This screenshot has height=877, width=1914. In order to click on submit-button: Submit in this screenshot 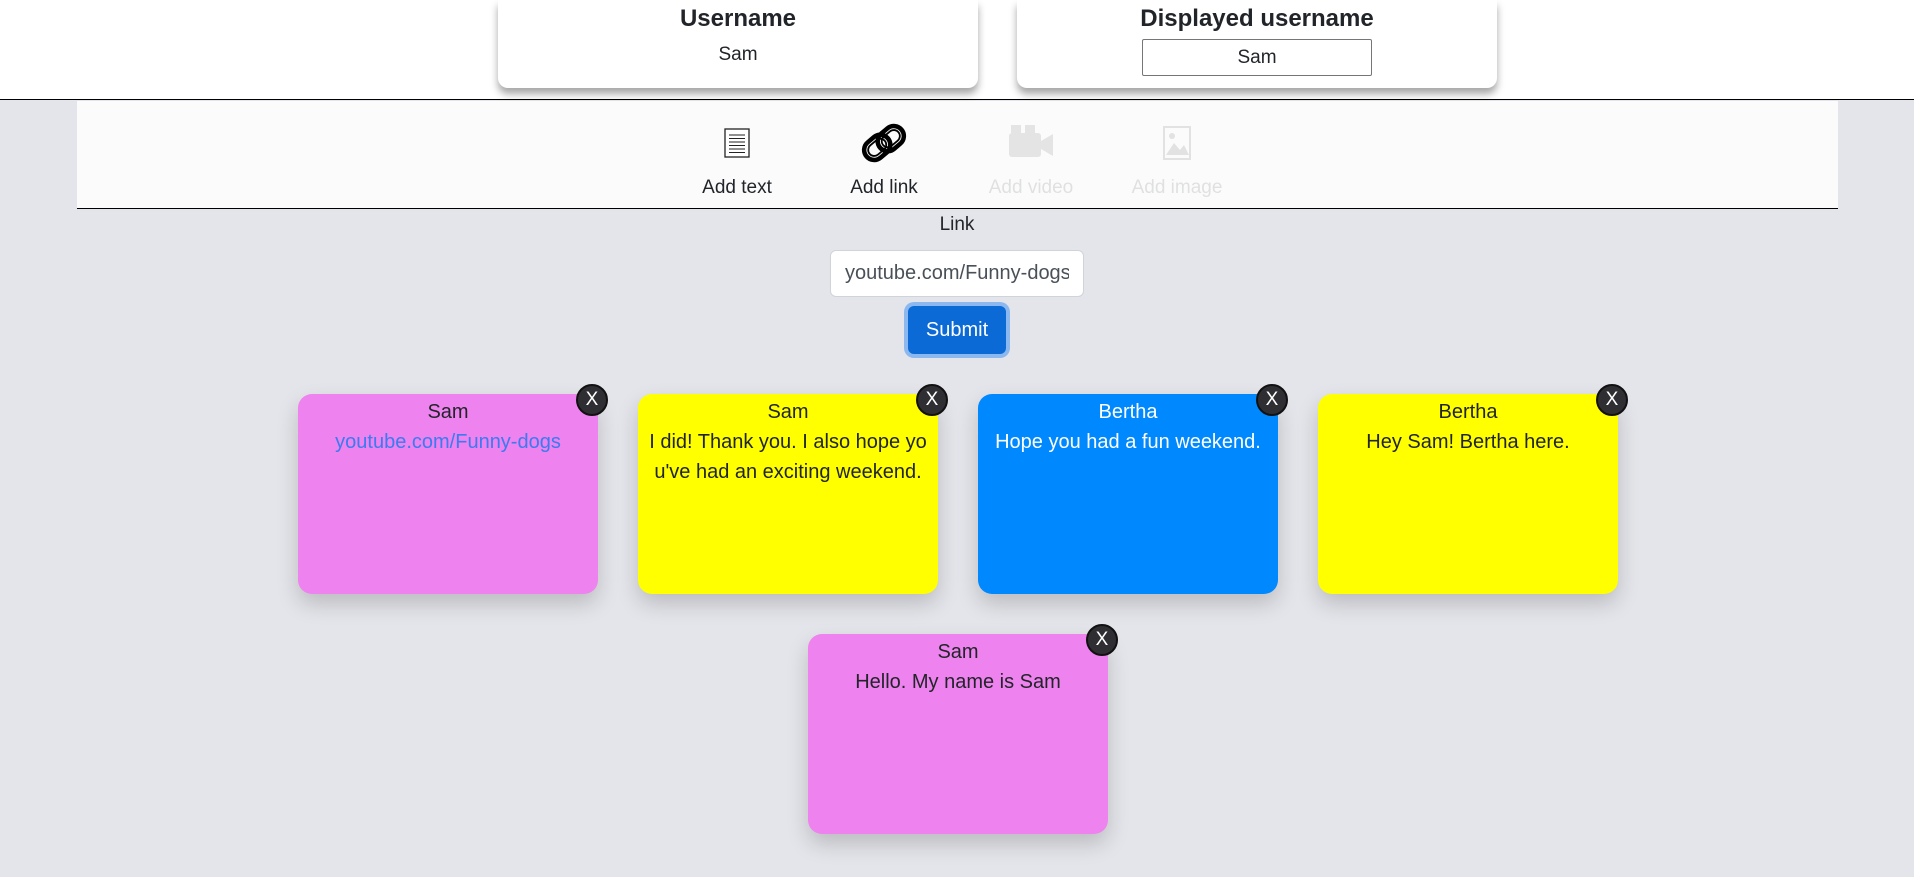, I will do `click(957, 330)`.